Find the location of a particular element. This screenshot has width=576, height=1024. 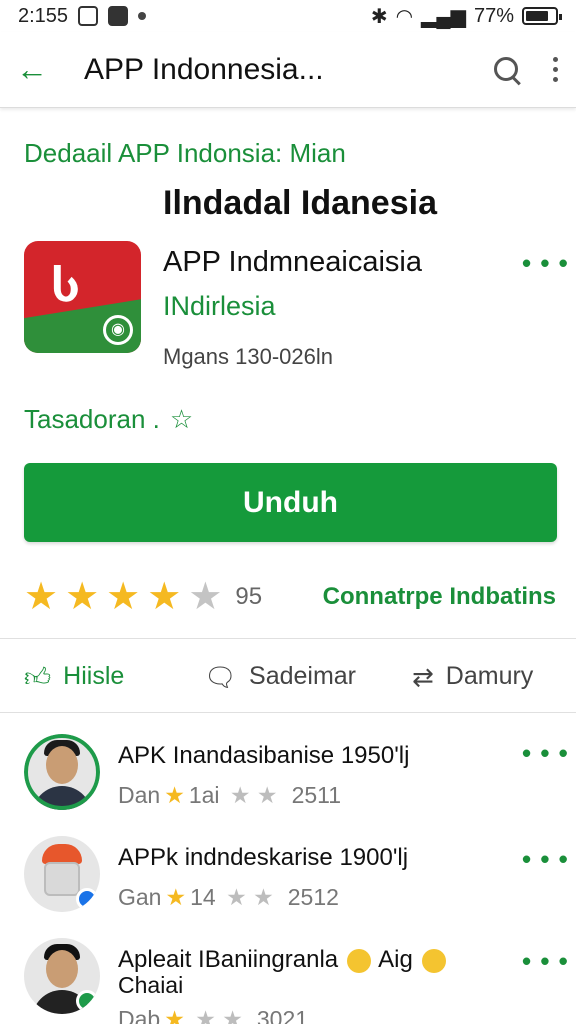

wifi-icon: ◠ is located at coordinates (404, 16).